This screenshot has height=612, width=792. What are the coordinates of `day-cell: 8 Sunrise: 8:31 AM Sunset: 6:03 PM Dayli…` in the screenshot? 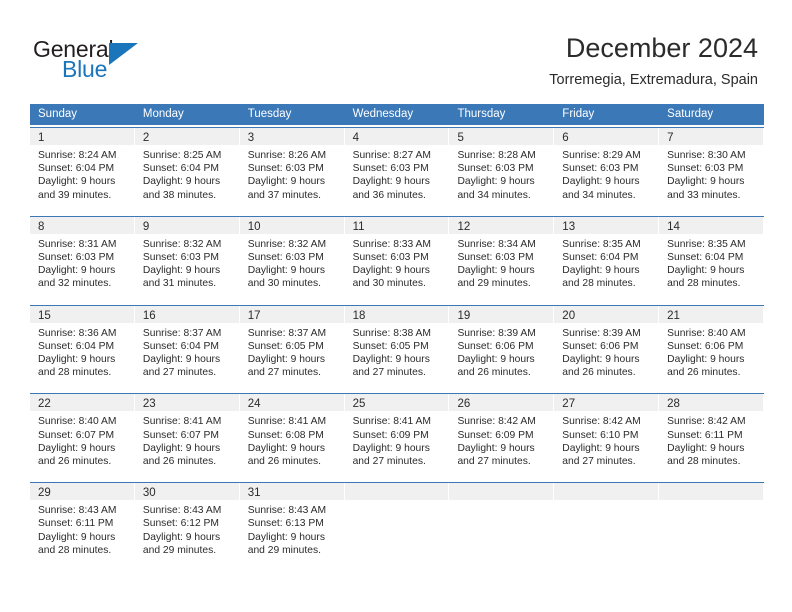 It's located at (82, 255).